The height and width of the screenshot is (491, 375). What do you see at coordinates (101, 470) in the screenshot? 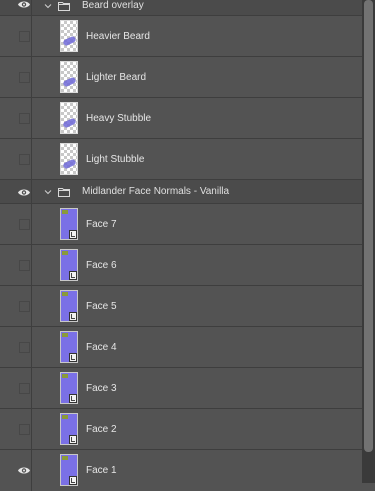
I see `layer-label: Face 1` at bounding box center [101, 470].